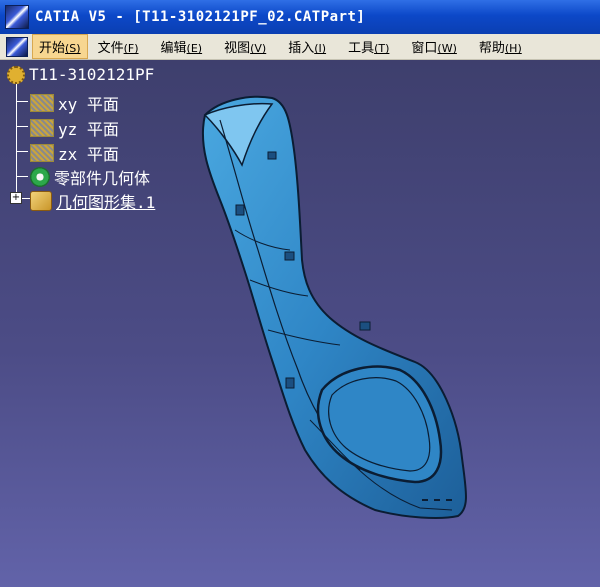 The height and width of the screenshot is (587, 600). I want to click on tree-item-zx-plane: zx 平面, so click(74, 153).